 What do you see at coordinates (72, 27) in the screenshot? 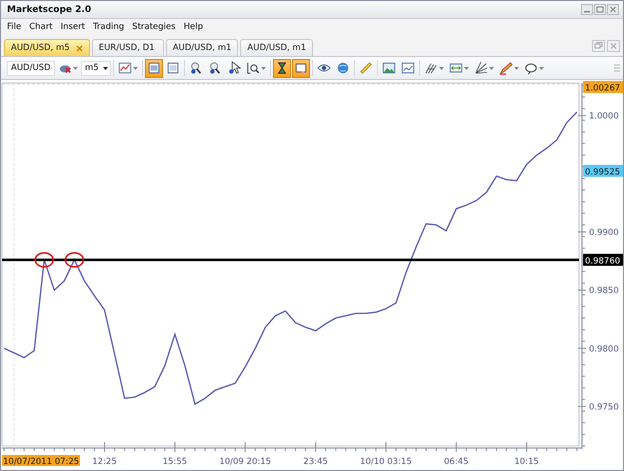
I see `menu-item: Insert` at bounding box center [72, 27].